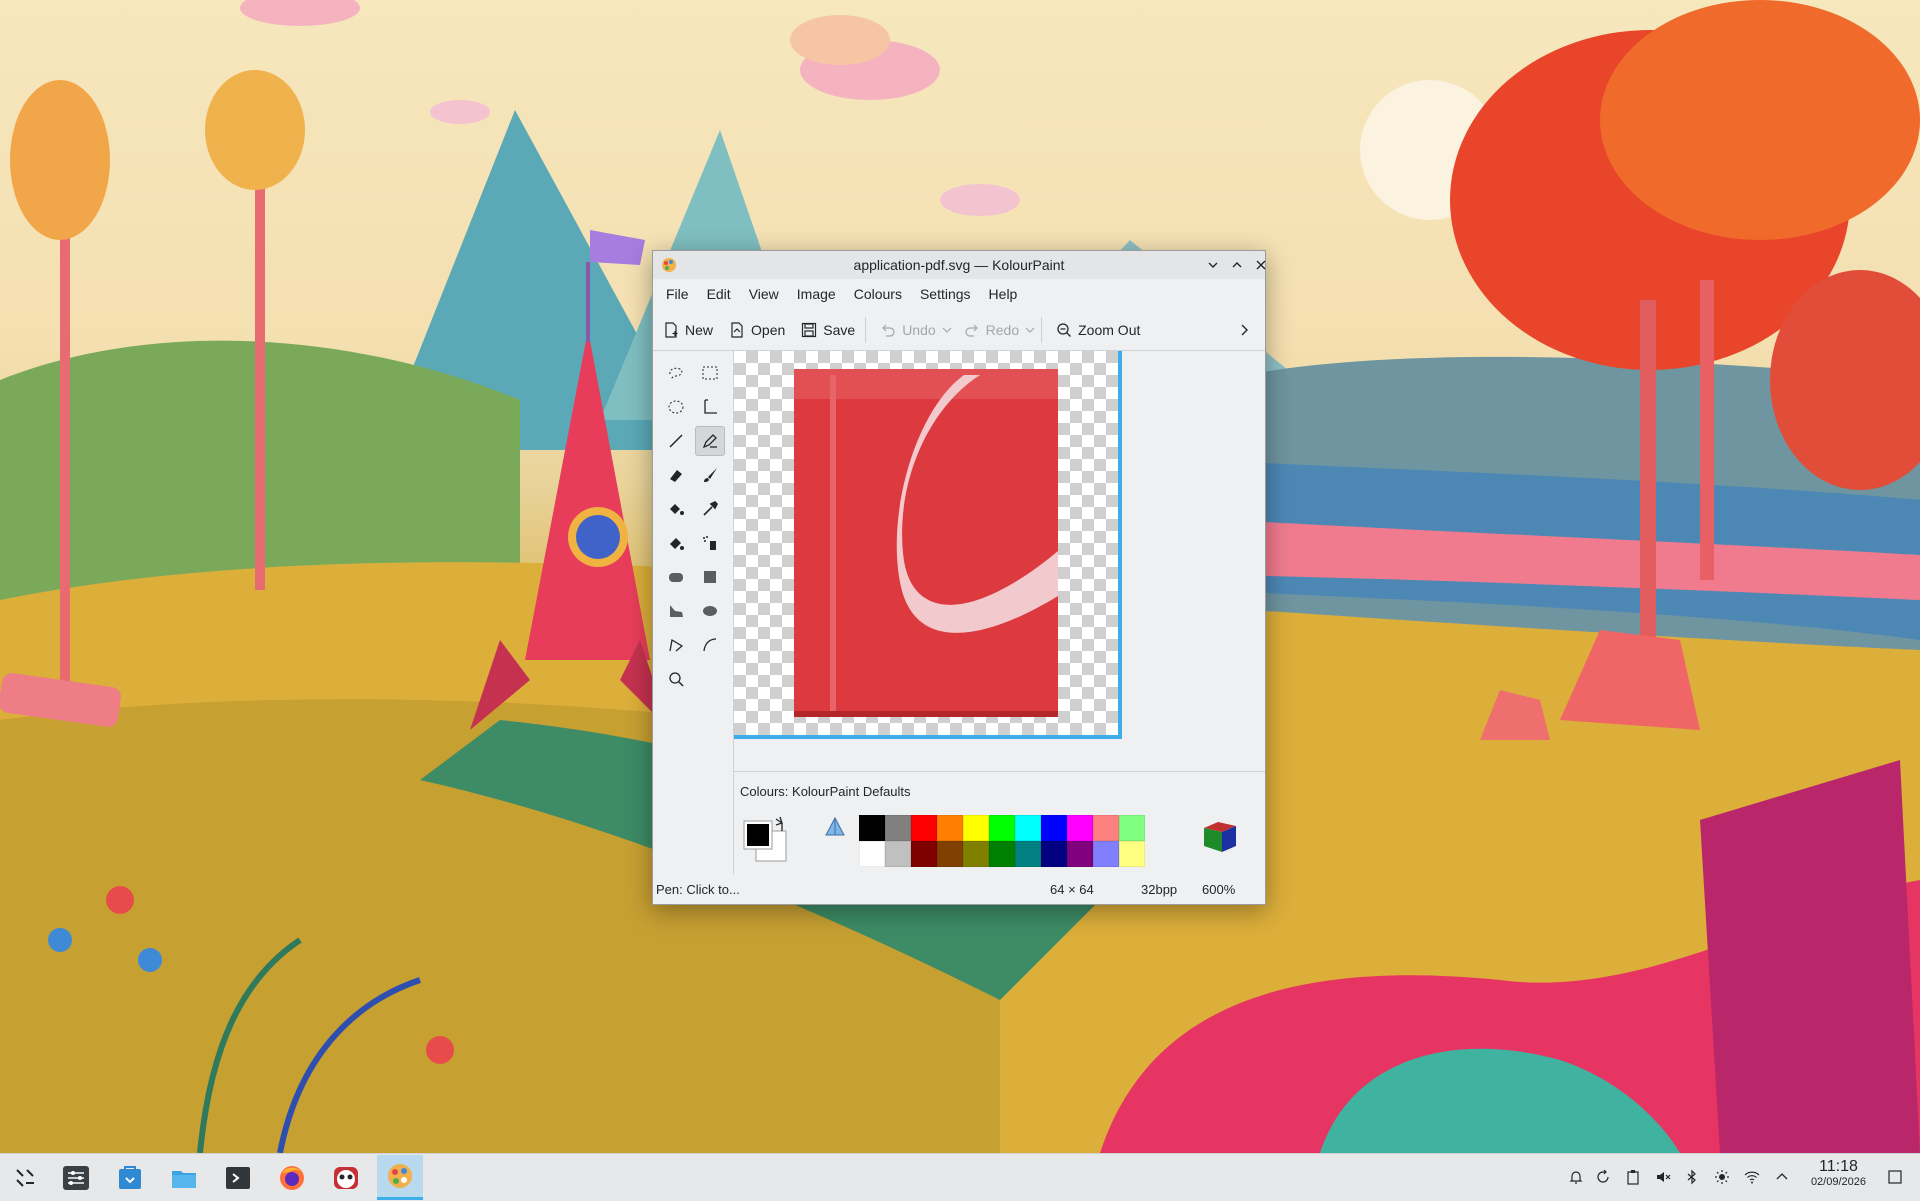 The width and height of the screenshot is (1920, 1201). Describe the element at coordinates (1098, 330) in the screenshot. I see `zoom-out-button: Zoom Out` at that location.